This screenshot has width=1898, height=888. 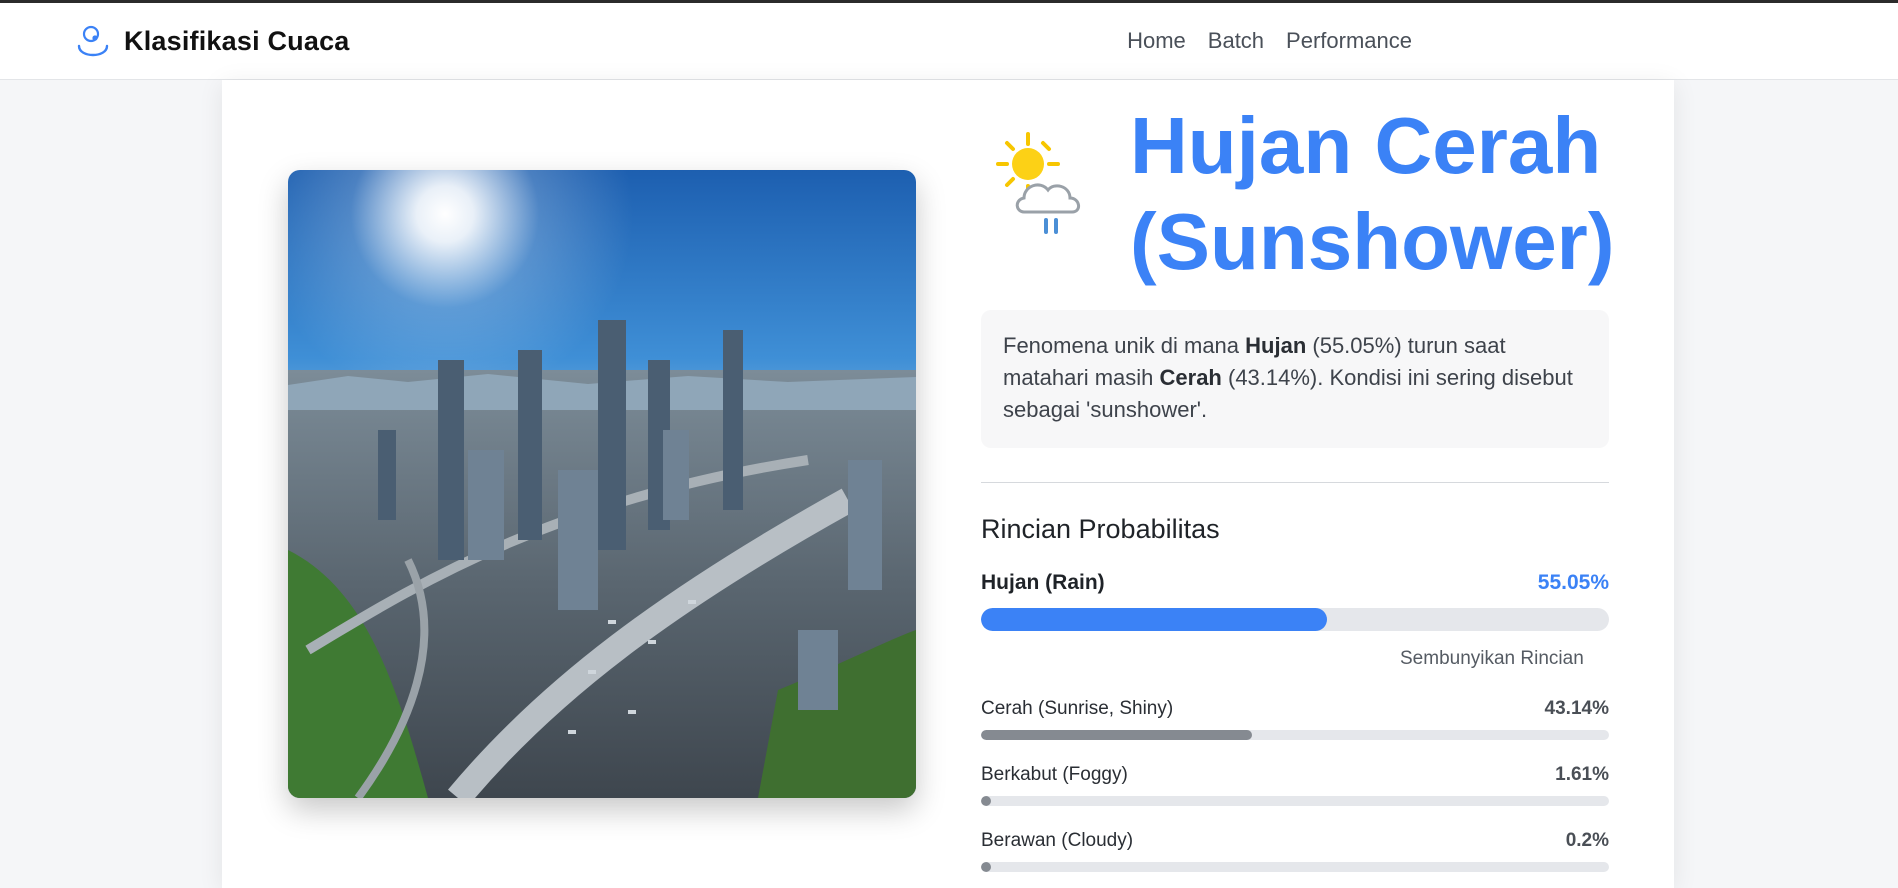 I want to click on desc-part1: Fenomena unik di mana, so click(x=1124, y=345).